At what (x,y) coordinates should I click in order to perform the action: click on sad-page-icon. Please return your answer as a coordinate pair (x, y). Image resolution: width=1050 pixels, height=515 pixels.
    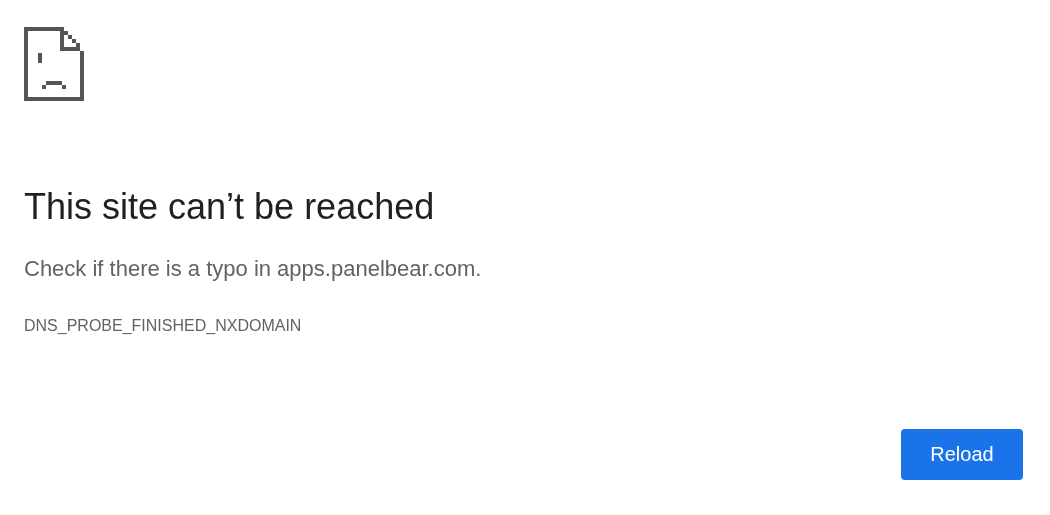
    Looking at the image, I should click on (54, 64).